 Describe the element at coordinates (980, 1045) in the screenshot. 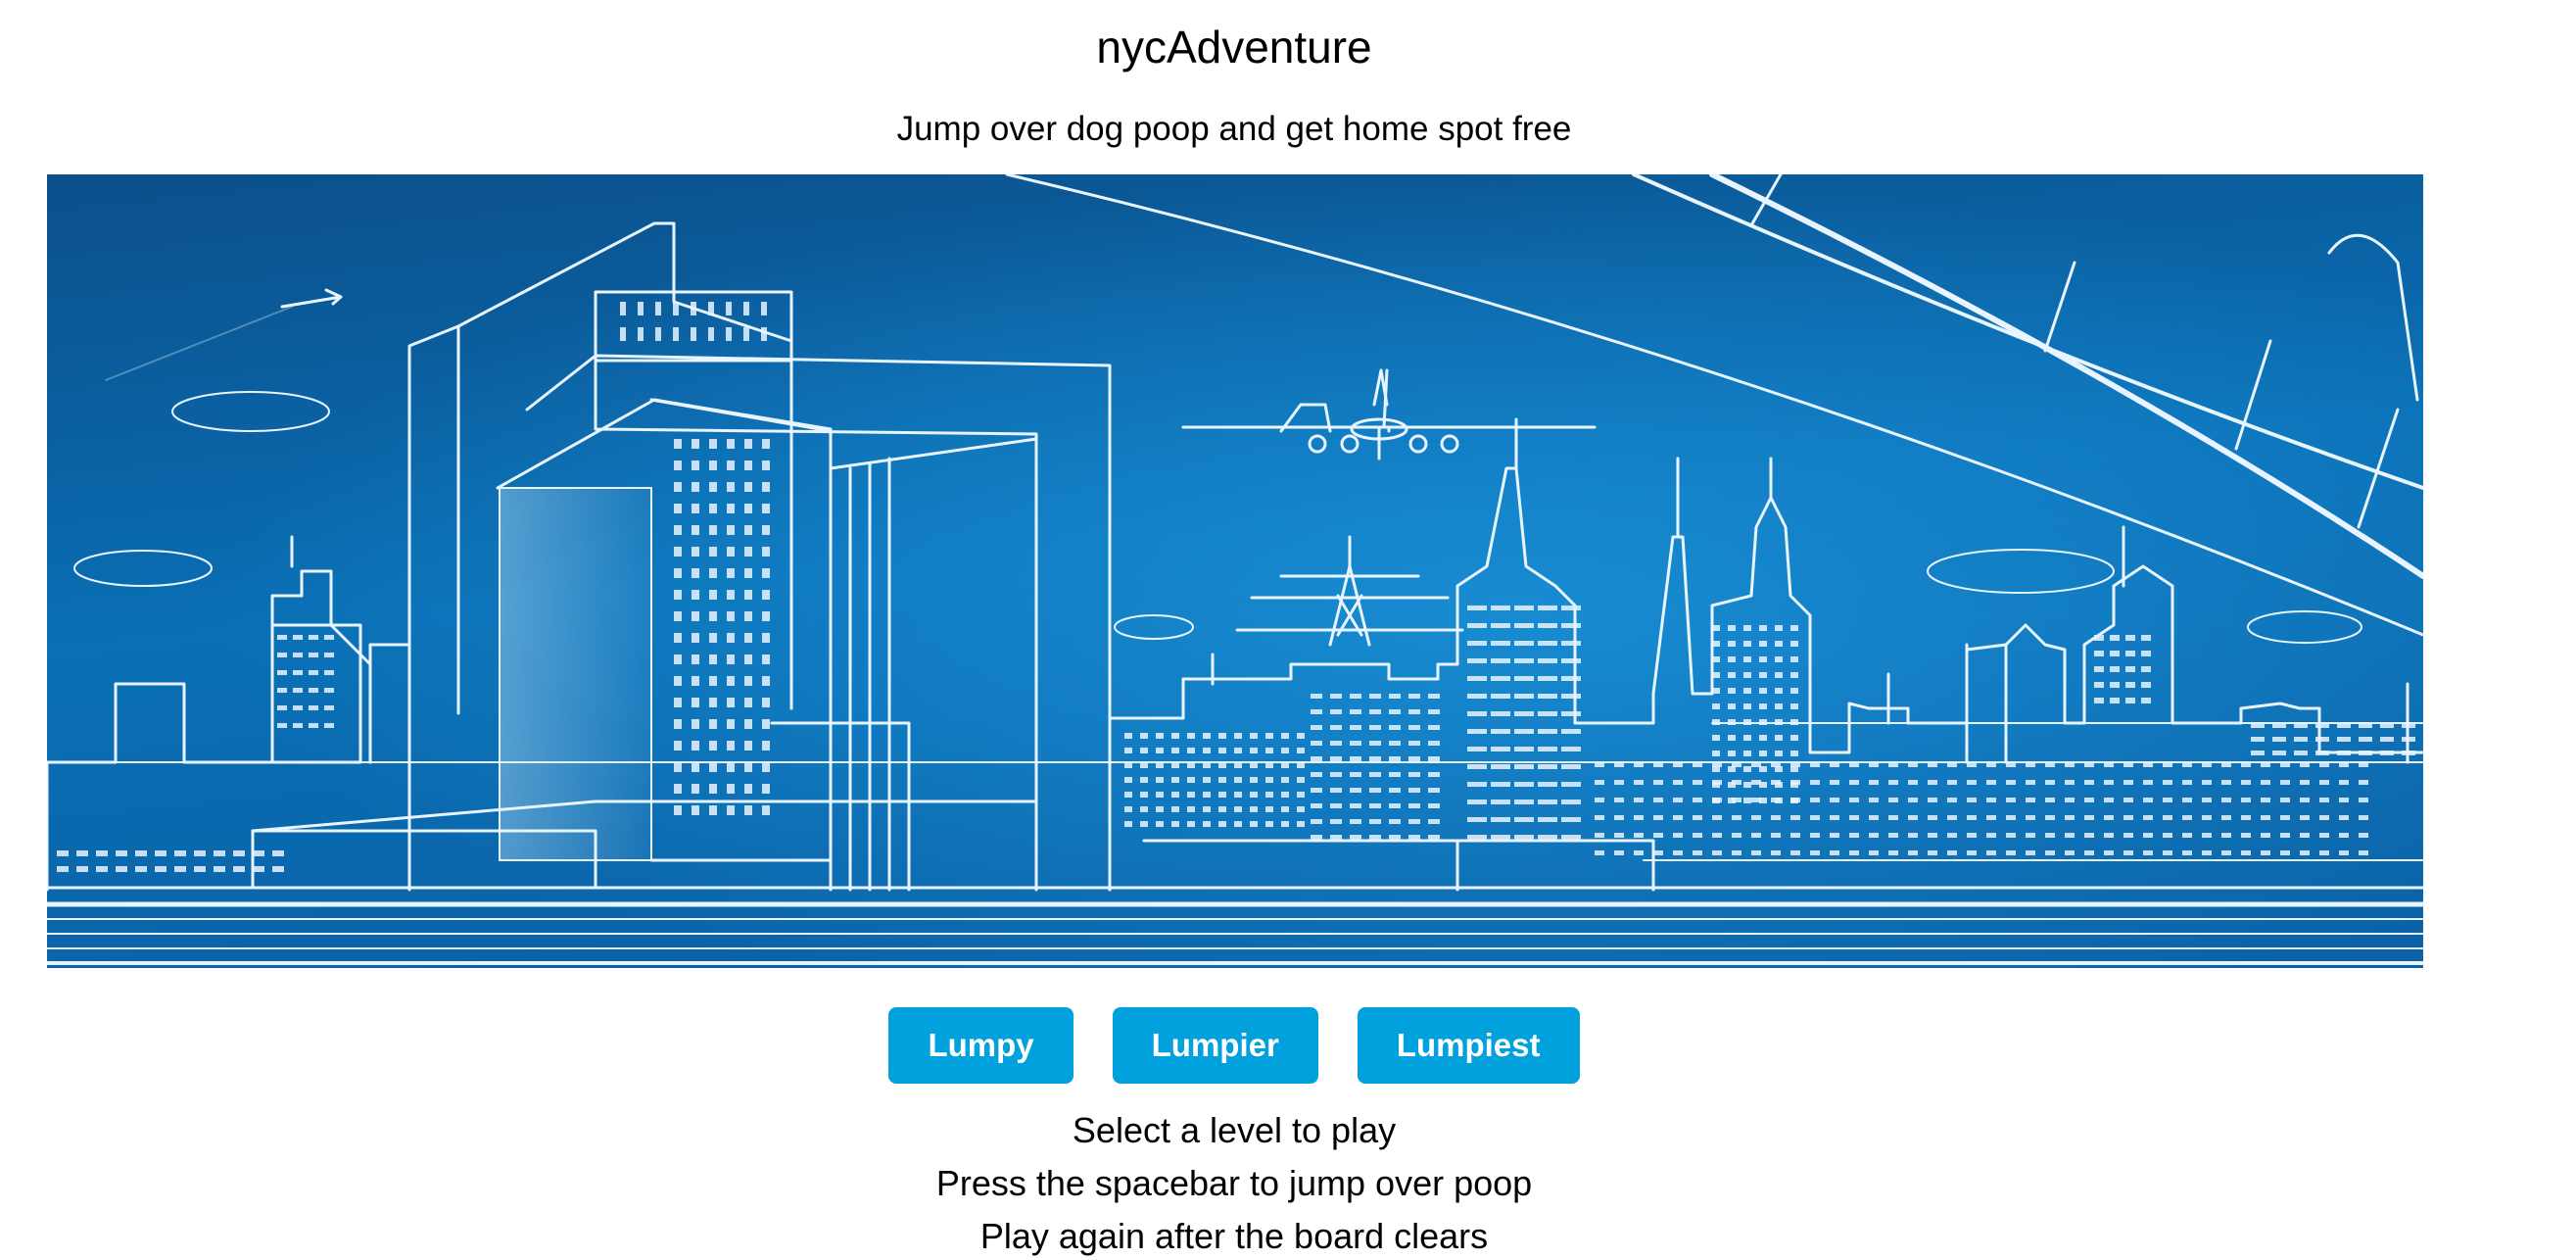

I see `level-lumpy-button: Lumpy` at that location.